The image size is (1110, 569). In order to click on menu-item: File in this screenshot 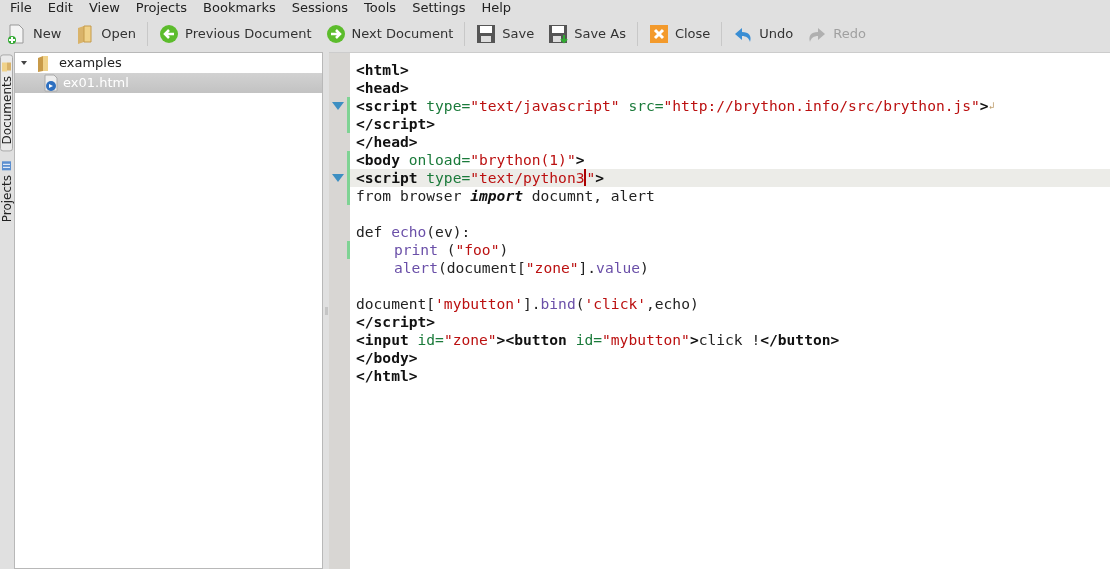, I will do `click(21, 8)`.